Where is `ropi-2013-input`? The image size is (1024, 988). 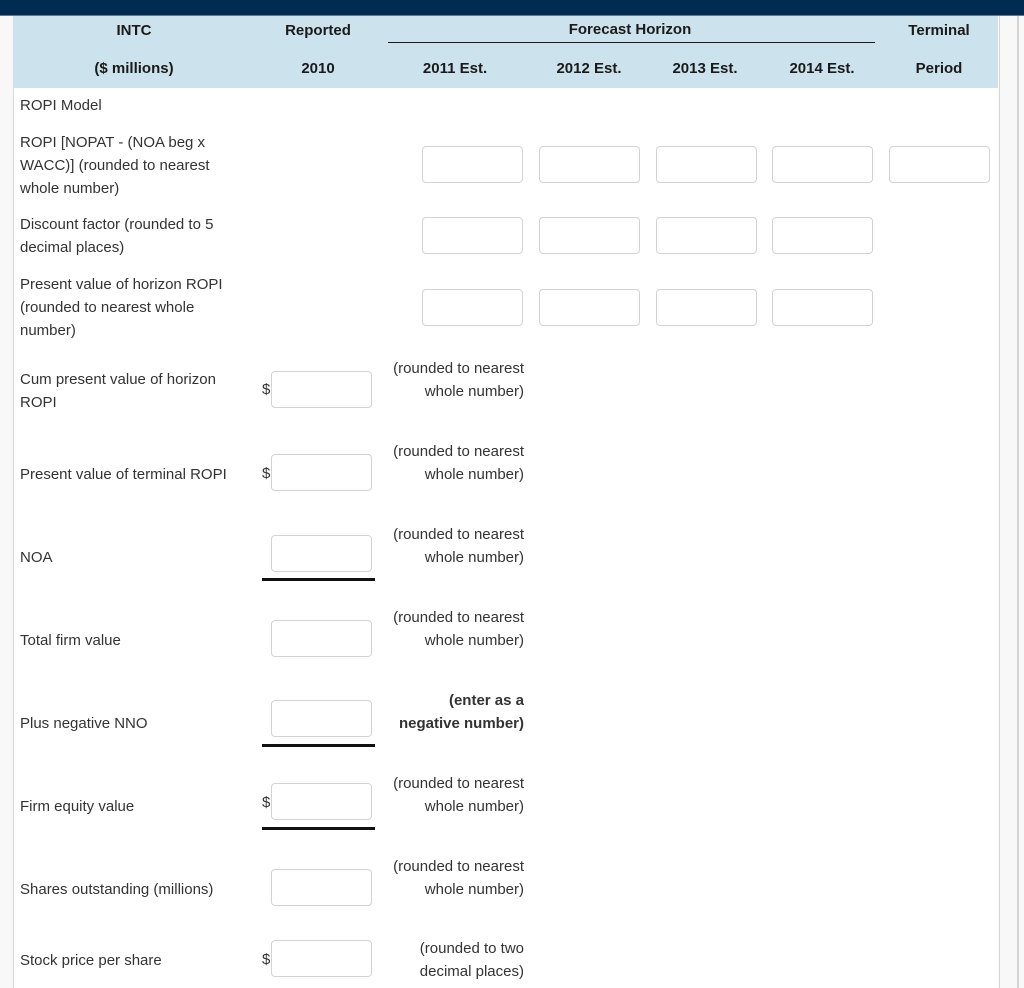
ropi-2013-input is located at coordinates (706, 164).